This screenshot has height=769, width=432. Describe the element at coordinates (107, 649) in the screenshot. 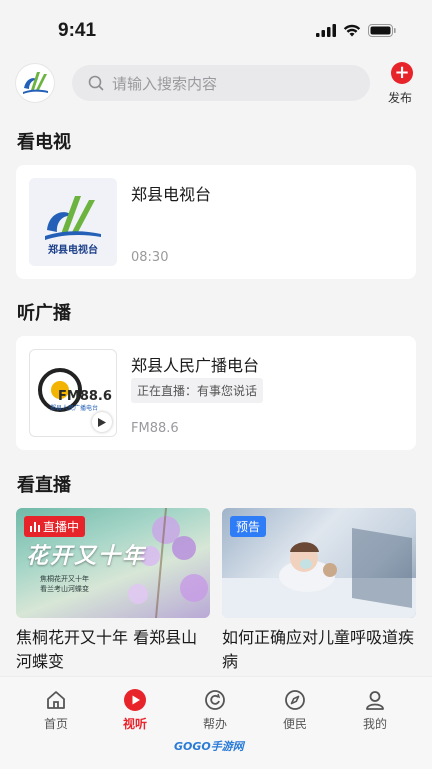

I see `live-video-title: 焦桐花开又十年 看郑县山河蝶变` at that location.